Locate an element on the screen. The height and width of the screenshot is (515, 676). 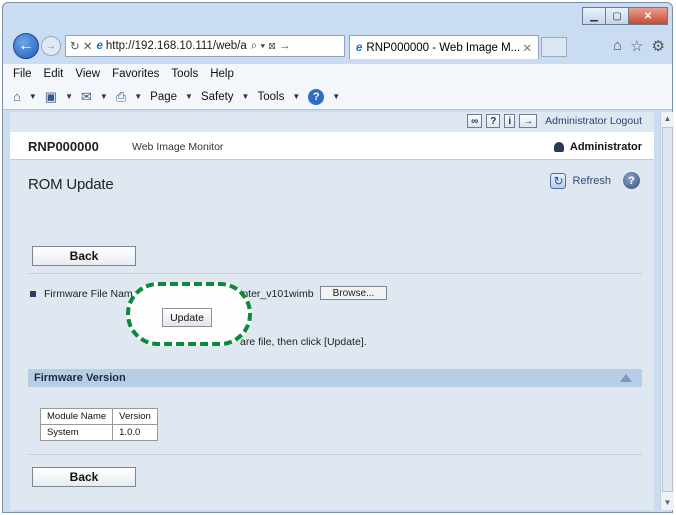
command-bar: ⌂ ▼ ▣ ▼ ✉ ▼ ⎙ ▼ Page ▼ Safety ▼ Tools ▼ ? ▼ is located at coordinates (337, 97).